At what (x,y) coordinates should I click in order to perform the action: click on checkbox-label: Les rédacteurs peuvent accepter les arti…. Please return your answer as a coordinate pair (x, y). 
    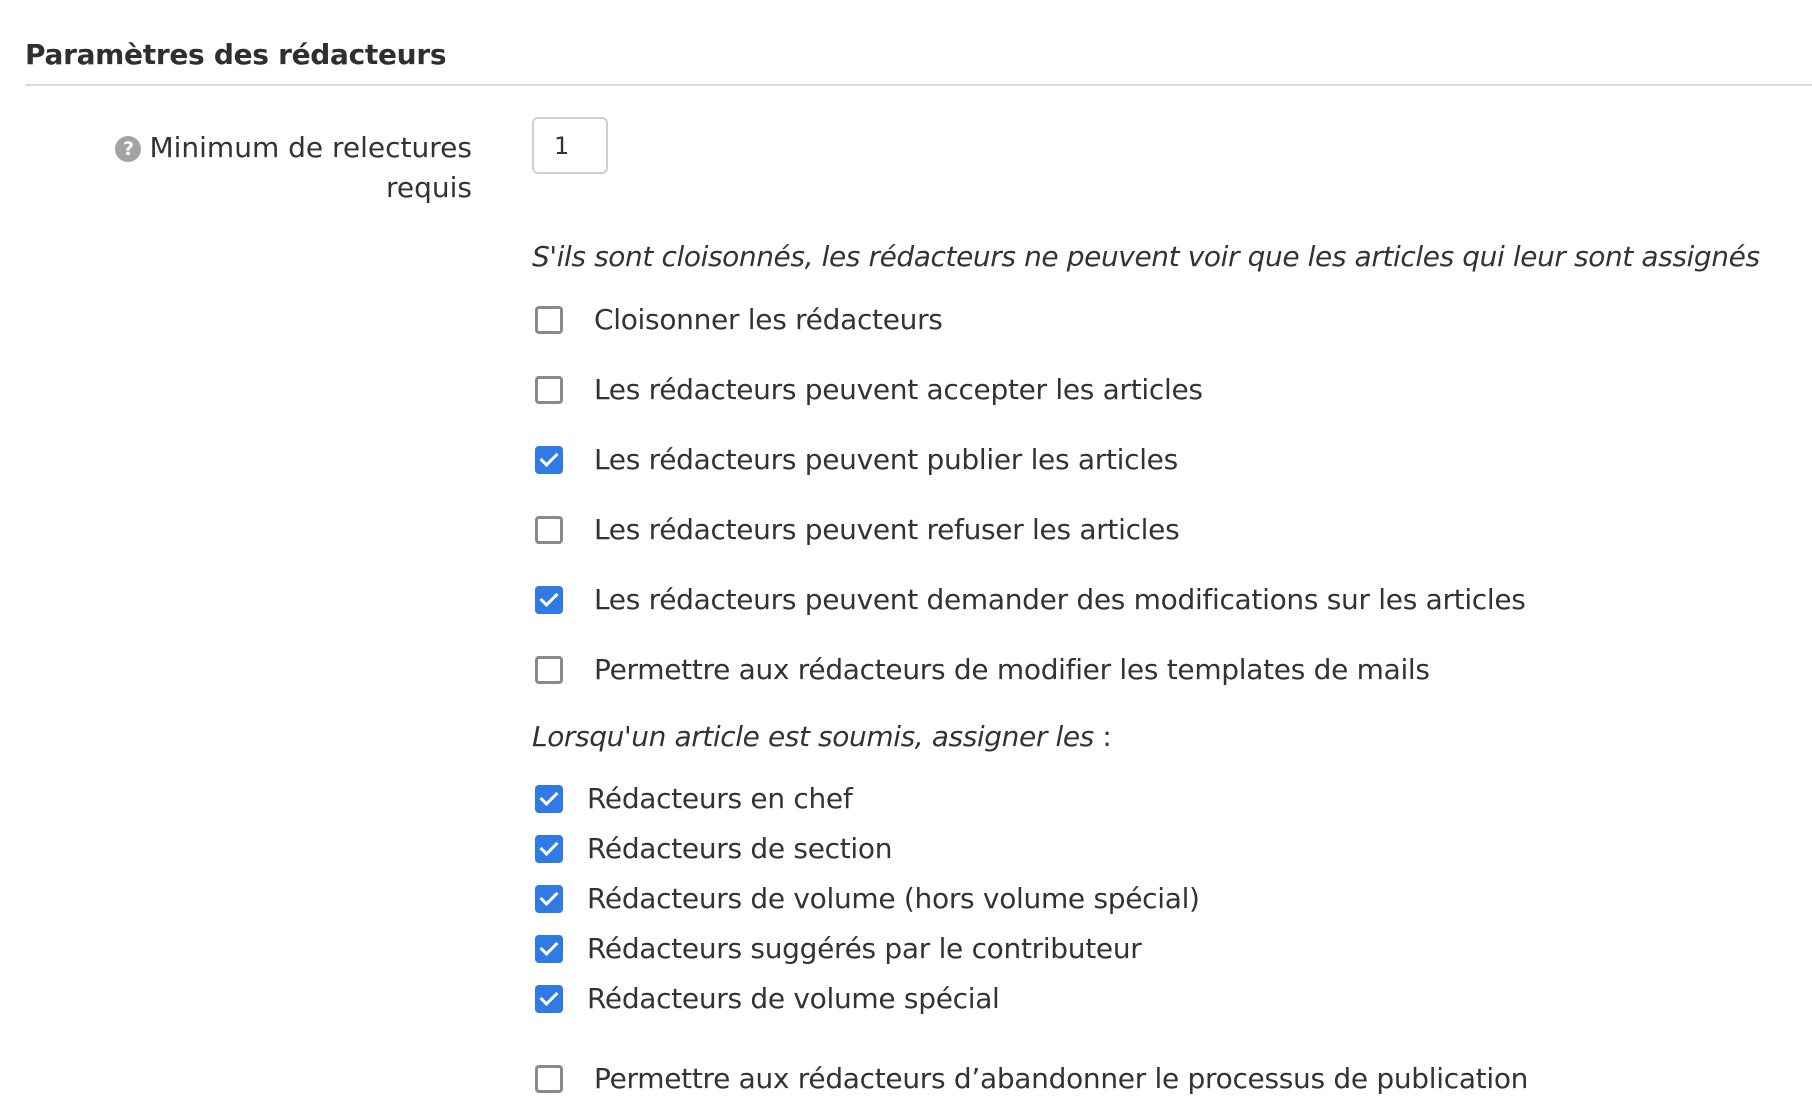
    Looking at the image, I should click on (898, 389).